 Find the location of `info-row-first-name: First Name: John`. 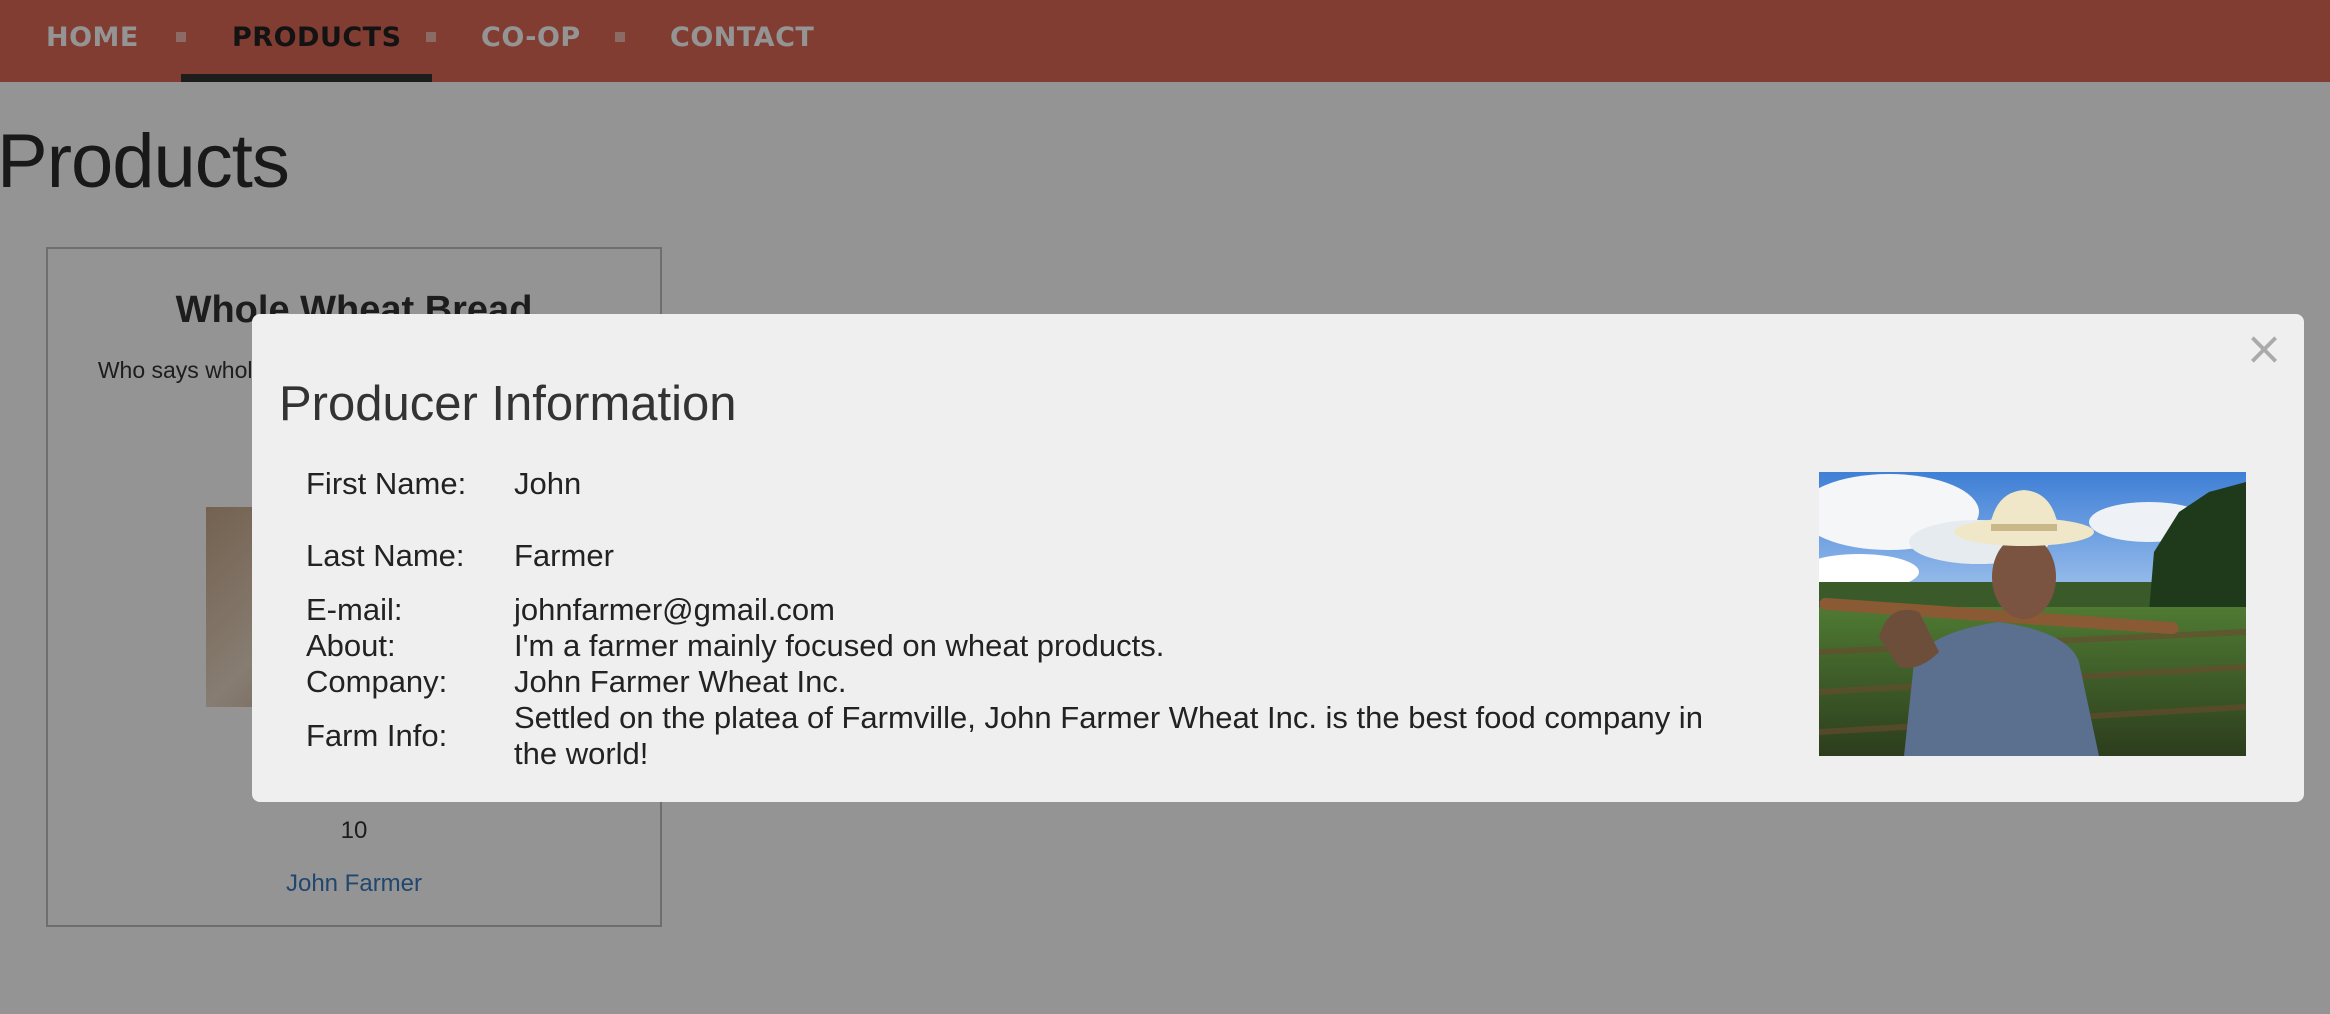

info-row-first-name: First Name: John is located at coordinates (1030, 484).